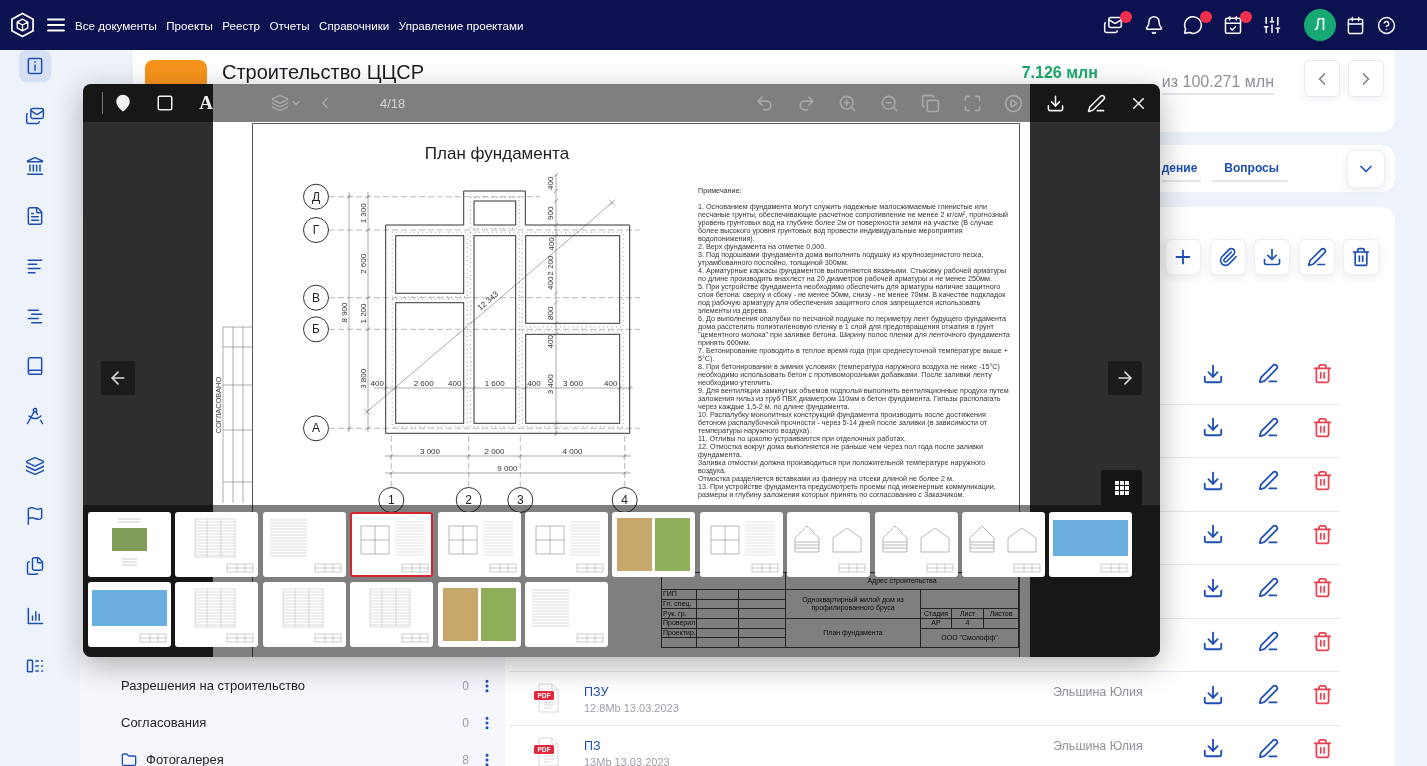 The image size is (1427, 766). What do you see at coordinates (497, 153) in the screenshot?
I see `drawing-title: План фундамента` at bounding box center [497, 153].